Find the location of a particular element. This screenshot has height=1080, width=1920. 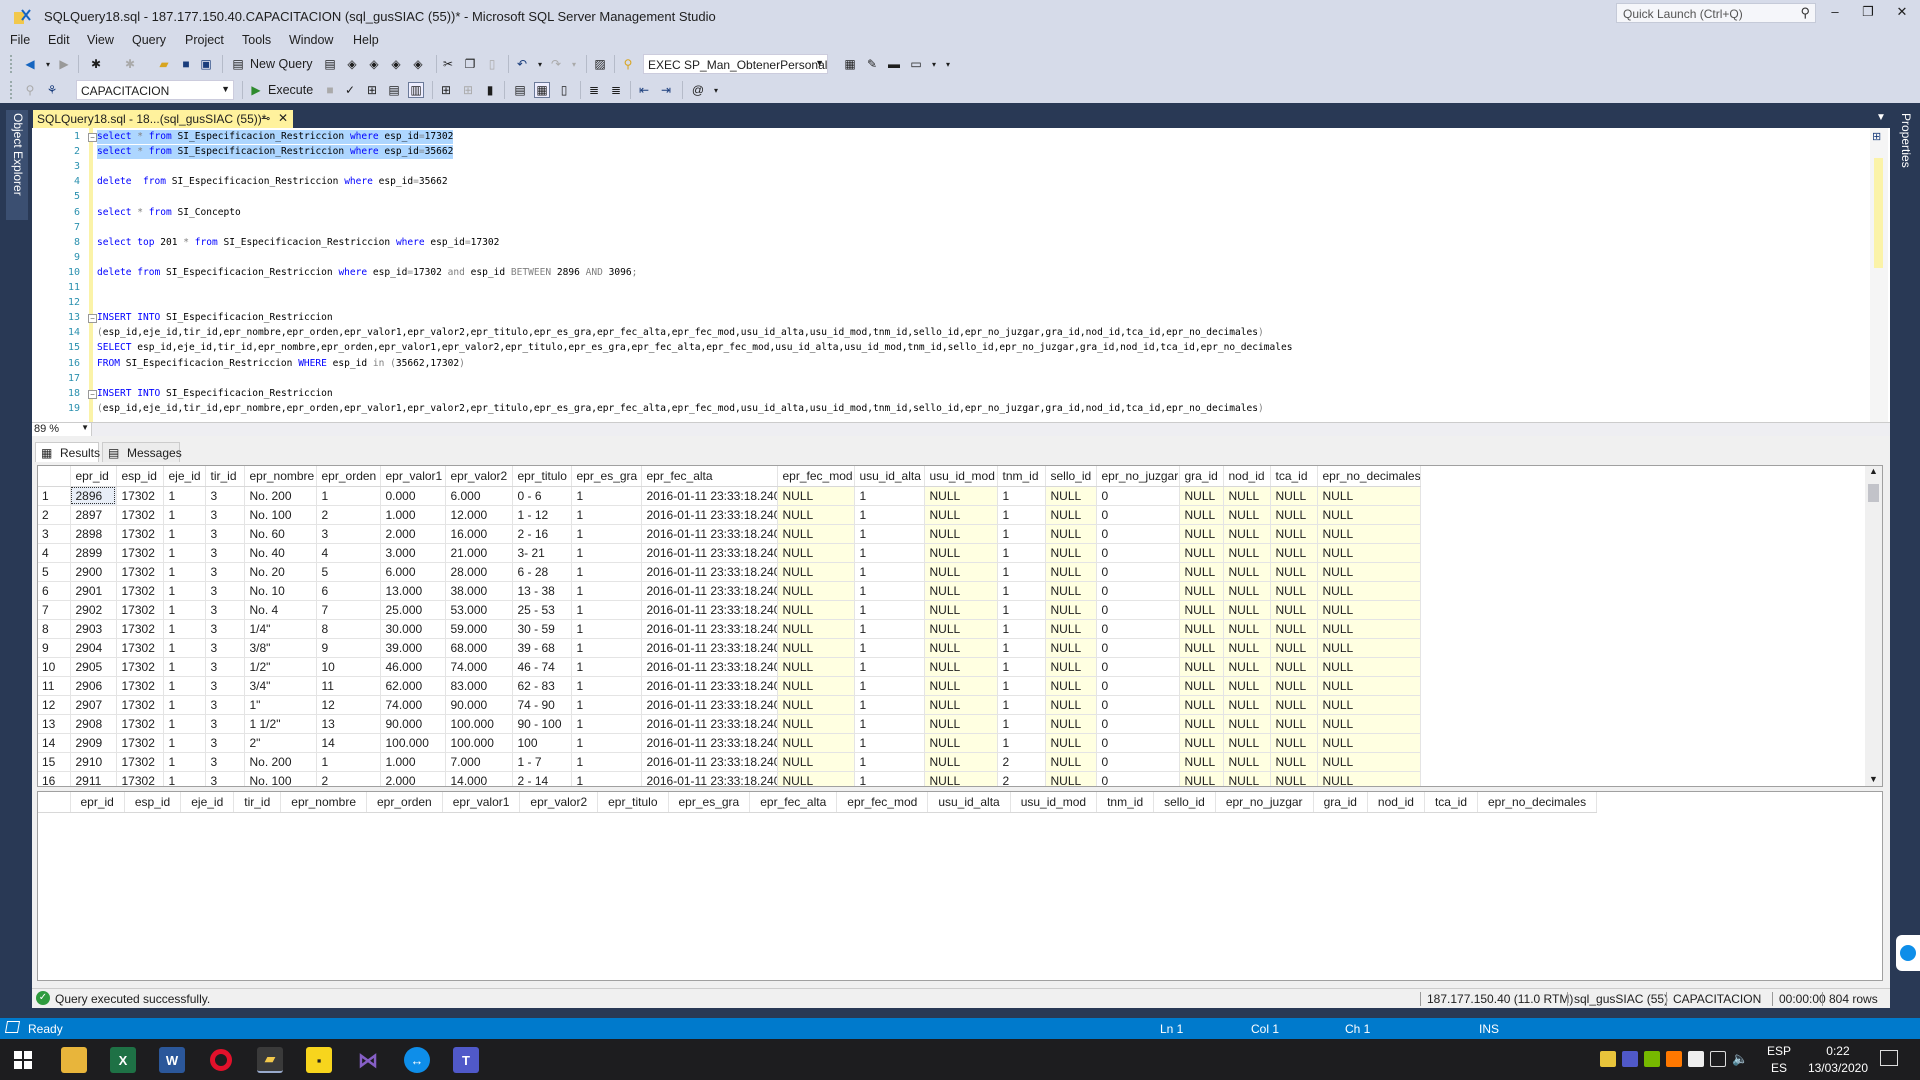

cell-sello_id: NULL is located at coordinates (1071, 705).